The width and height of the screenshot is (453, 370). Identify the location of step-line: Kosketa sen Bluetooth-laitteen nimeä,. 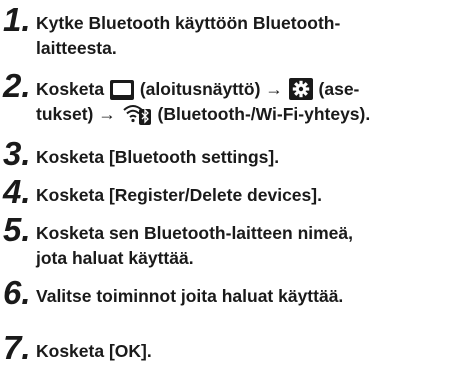
(195, 233).